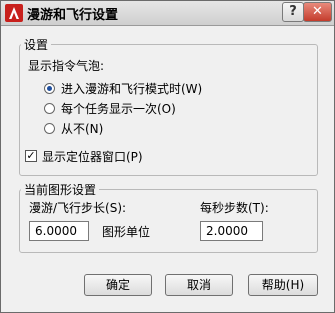 The width and height of the screenshot is (335, 313). I want to click on close-button: ✕, so click(317, 12).